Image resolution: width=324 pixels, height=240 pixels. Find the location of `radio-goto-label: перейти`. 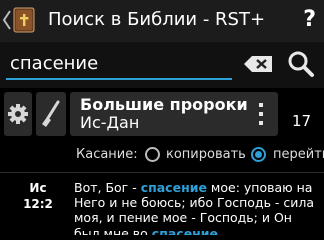

radio-goto-label: перейти is located at coordinates (298, 155).